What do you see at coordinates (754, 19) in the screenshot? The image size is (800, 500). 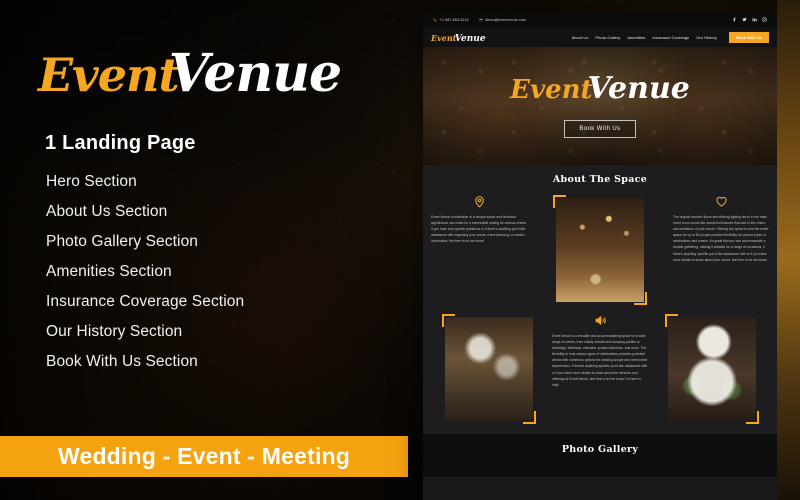 I see `linkedin-icon` at bounding box center [754, 19].